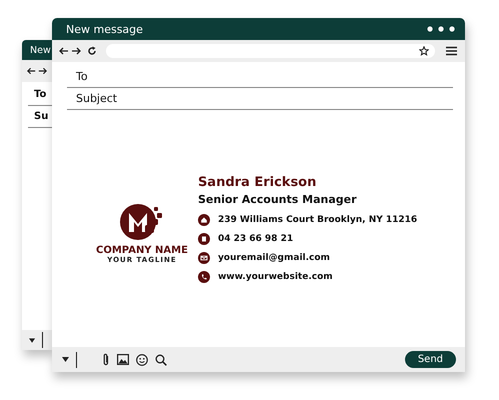 The width and height of the screenshot is (499, 400). Describe the element at coordinates (451, 51) in the screenshot. I see `menu-icon` at that location.